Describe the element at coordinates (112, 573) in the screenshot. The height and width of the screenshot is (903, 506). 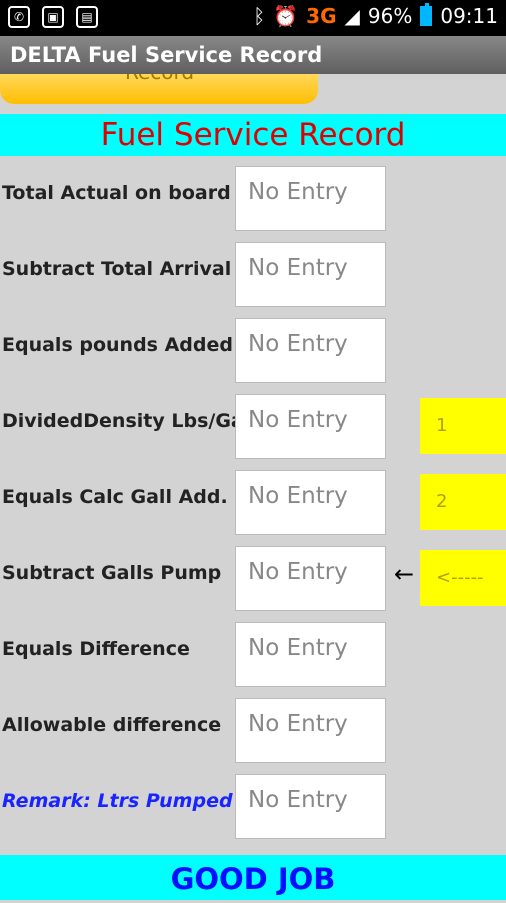
I see `label-subtract-galls-pump: Subtract Galls Pump` at that location.